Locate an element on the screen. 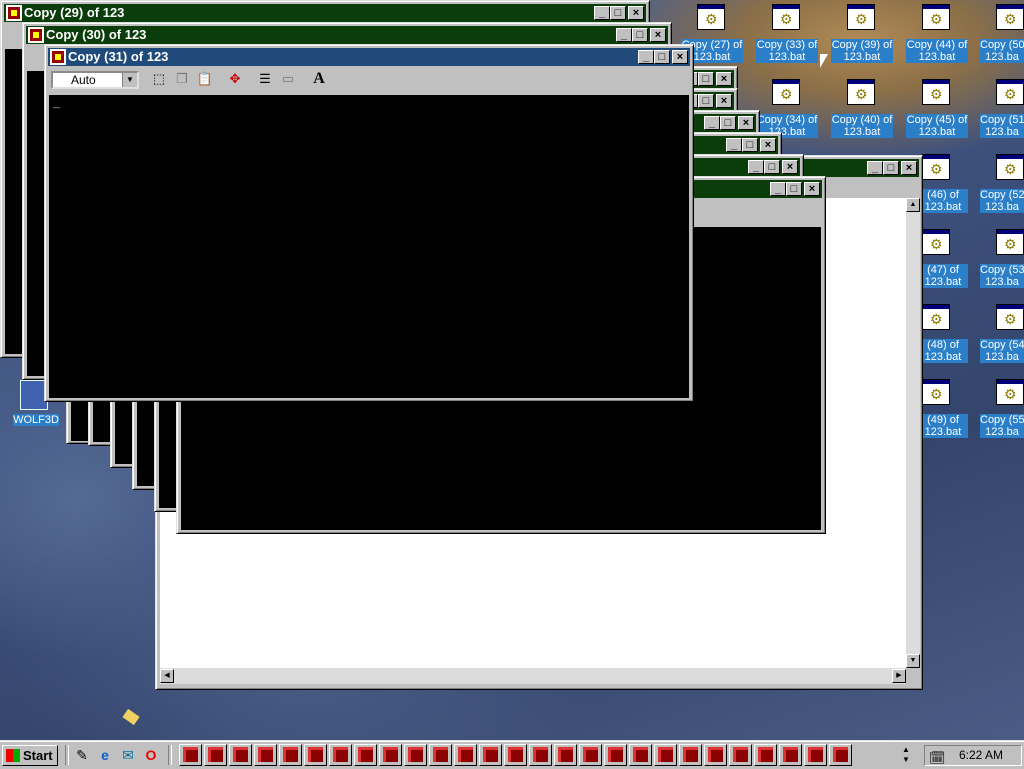  show-desktop-icon: ✎ is located at coordinates (82, 755).